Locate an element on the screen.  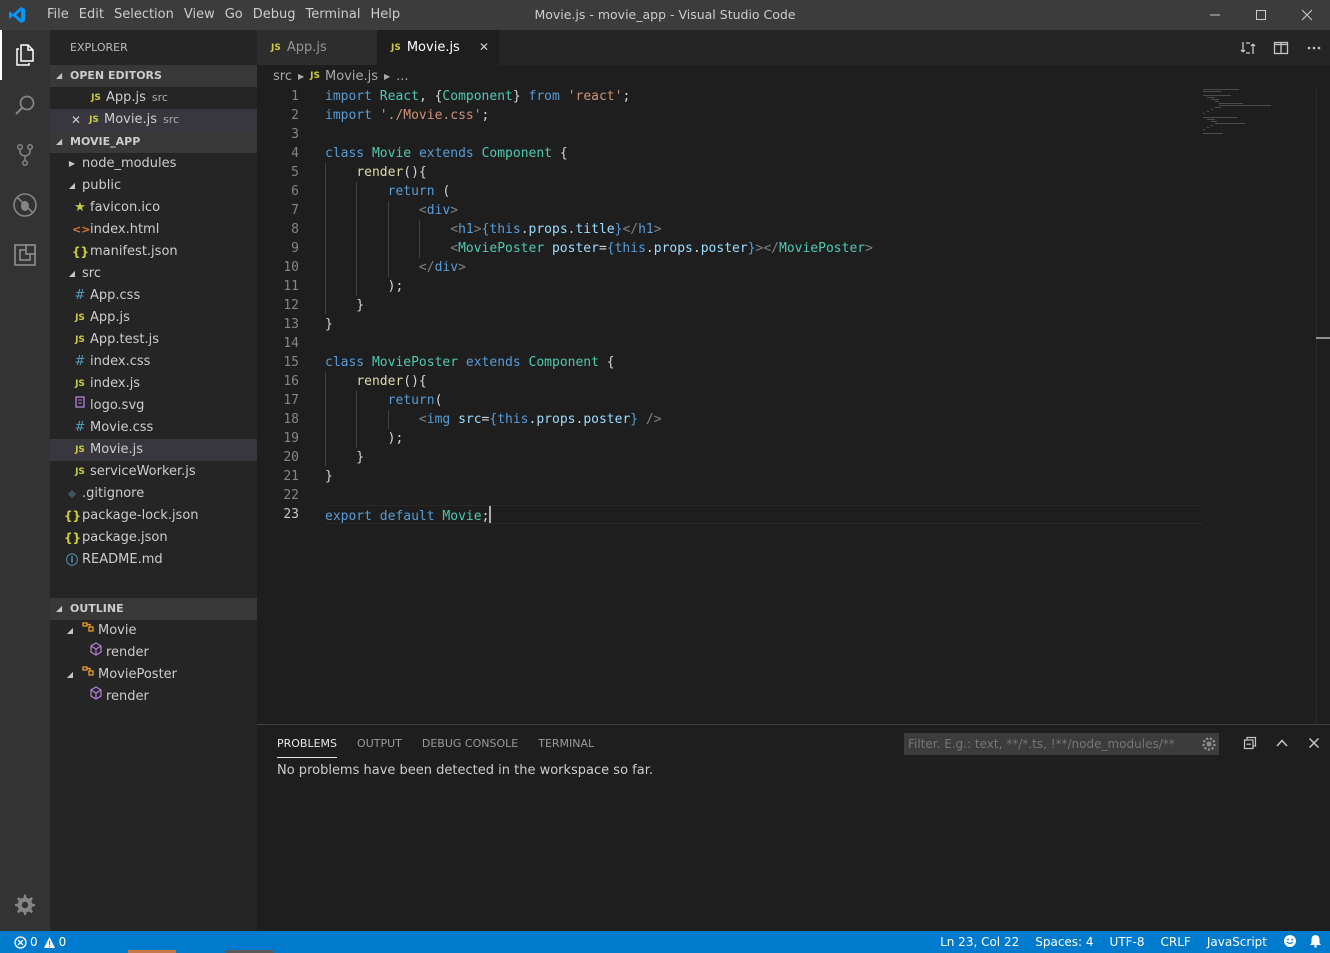
problems-filter-input is located at coordinates (1061, 744).